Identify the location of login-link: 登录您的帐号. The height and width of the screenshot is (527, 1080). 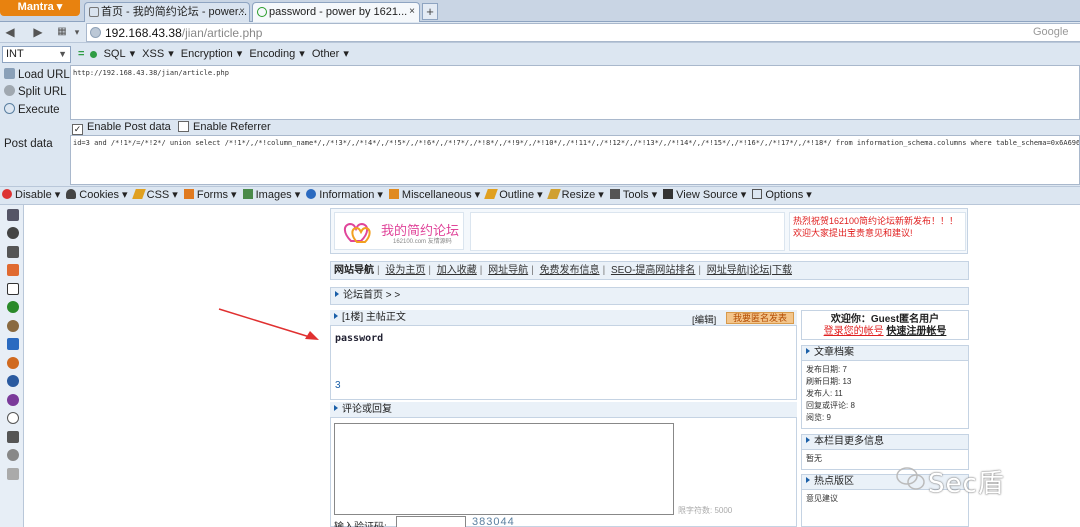
(854, 331).